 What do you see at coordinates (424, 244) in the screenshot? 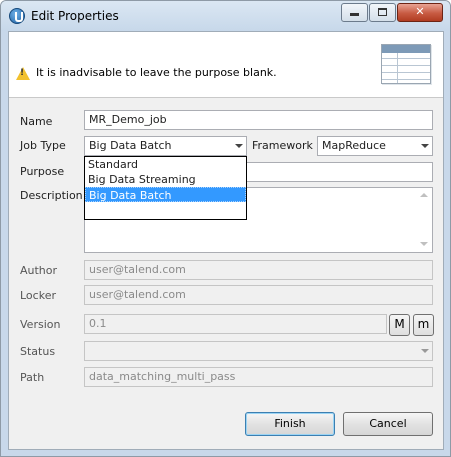
I see `scroll-down-icon` at bounding box center [424, 244].